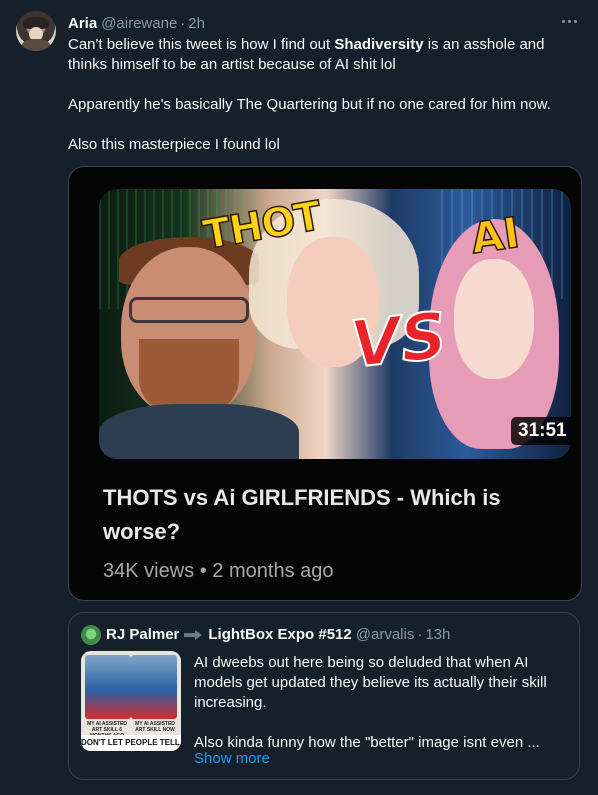 The height and width of the screenshot is (795, 598). Describe the element at coordinates (541, 431) in the screenshot. I see `video-duration: 31:51` at that location.